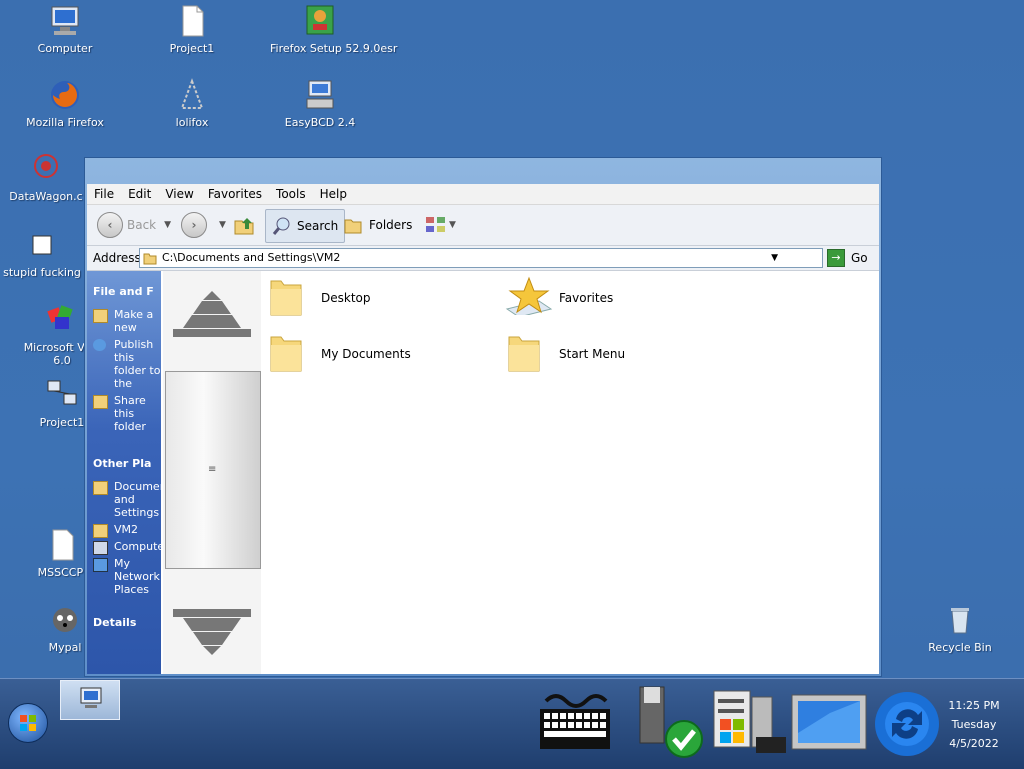 The image size is (1024, 769). Describe the element at coordinates (65, 48) in the screenshot. I see `desktop-icon-label: Computer` at that location.